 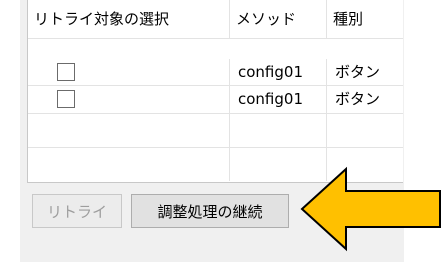 I want to click on arrow-left-icon, so click(x=370, y=209).